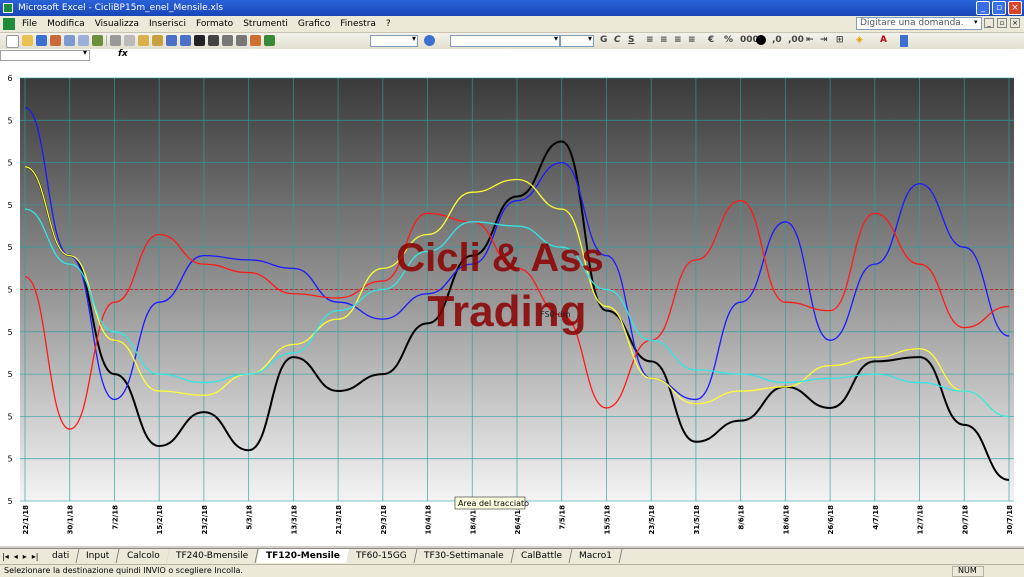 This screenshot has height=577, width=1024. Describe the element at coordinates (983, 8) in the screenshot. I see `minimize-icon: _` at that location.